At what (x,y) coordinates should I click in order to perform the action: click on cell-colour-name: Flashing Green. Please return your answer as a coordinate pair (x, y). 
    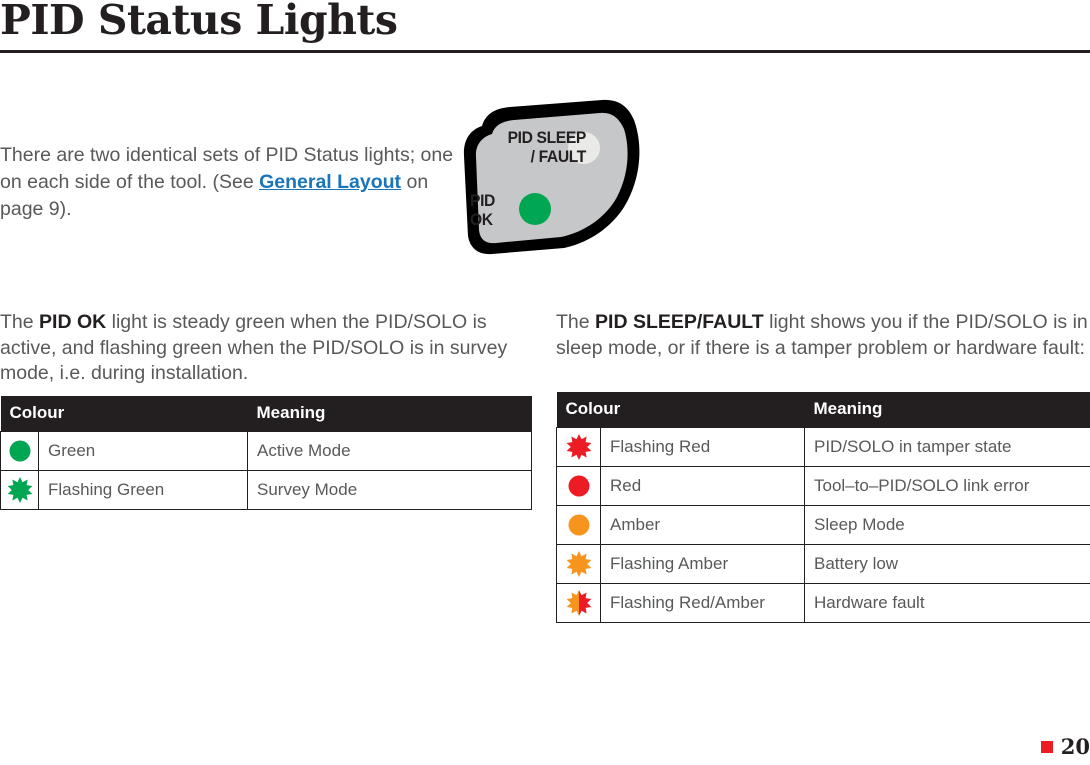
    Looking at the image, I should click on (143, 490).